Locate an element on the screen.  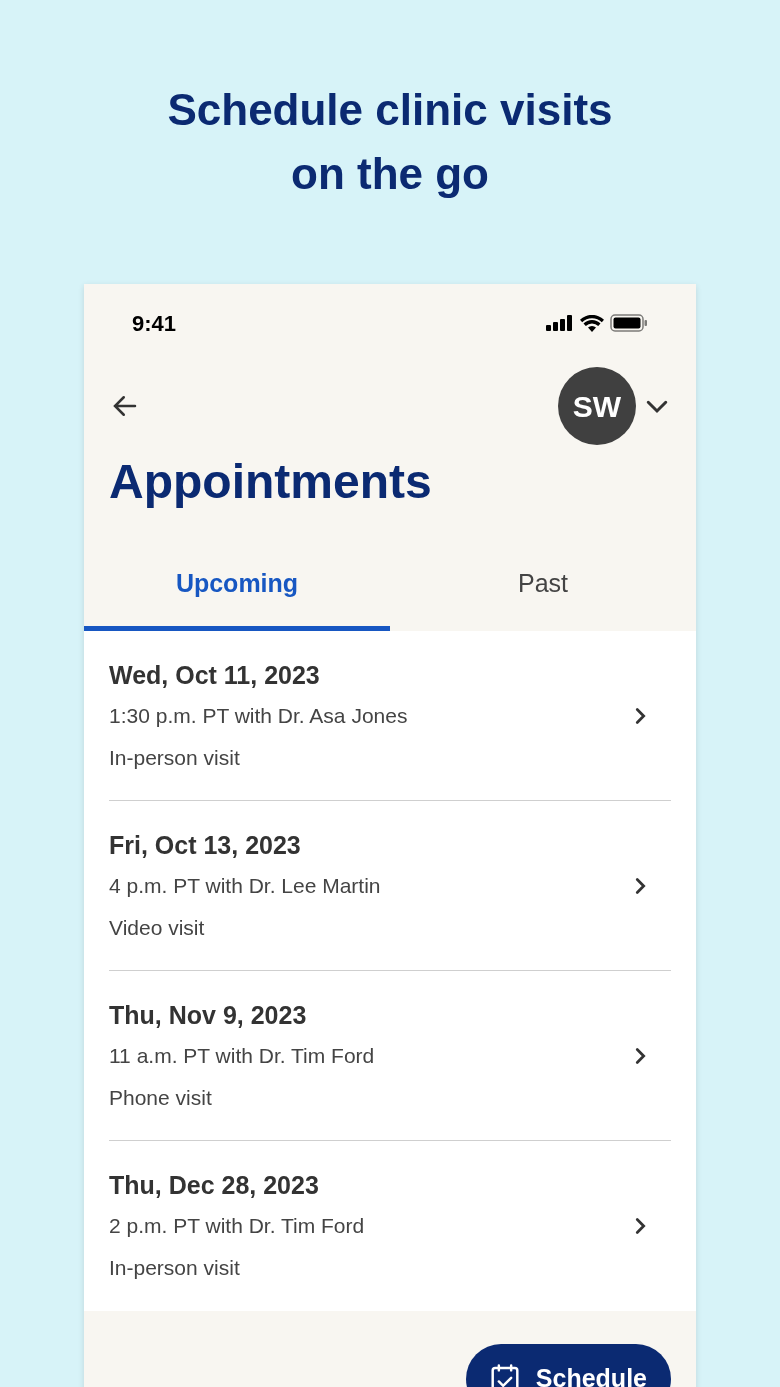
appointment-details: 2 p.m. PT with Dr. Tim Ford is located at coordinates (237, 1226).